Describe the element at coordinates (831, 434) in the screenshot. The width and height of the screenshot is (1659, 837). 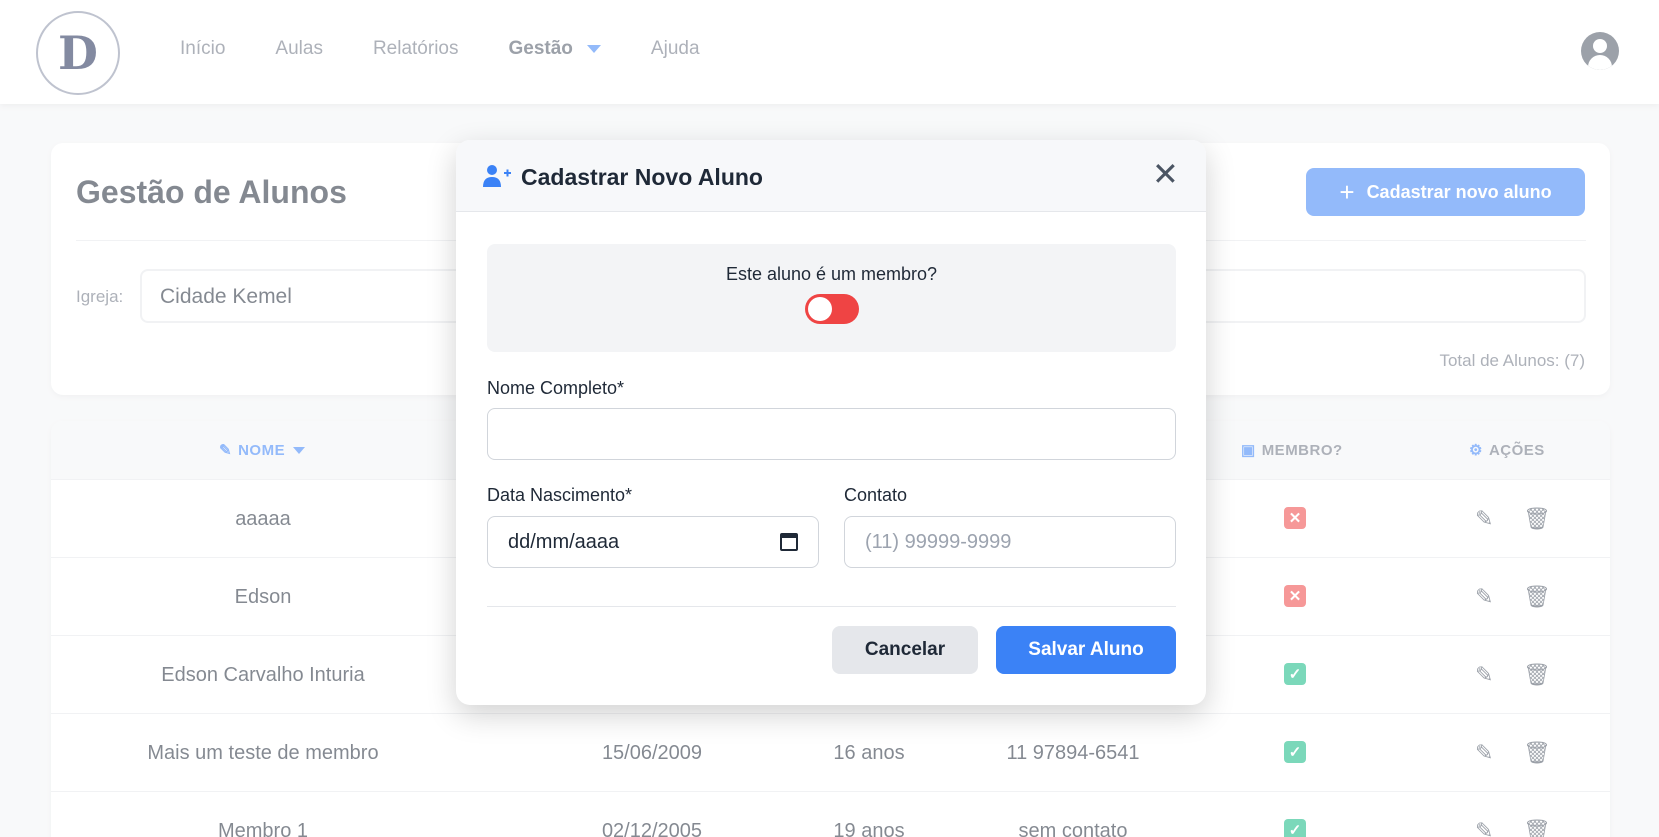
I see `nome-input` at that location.